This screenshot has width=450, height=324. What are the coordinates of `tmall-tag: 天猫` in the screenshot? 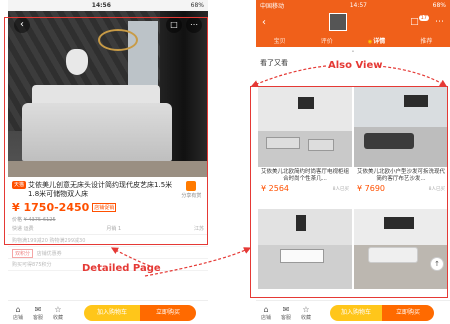 It's located at (19, 185).